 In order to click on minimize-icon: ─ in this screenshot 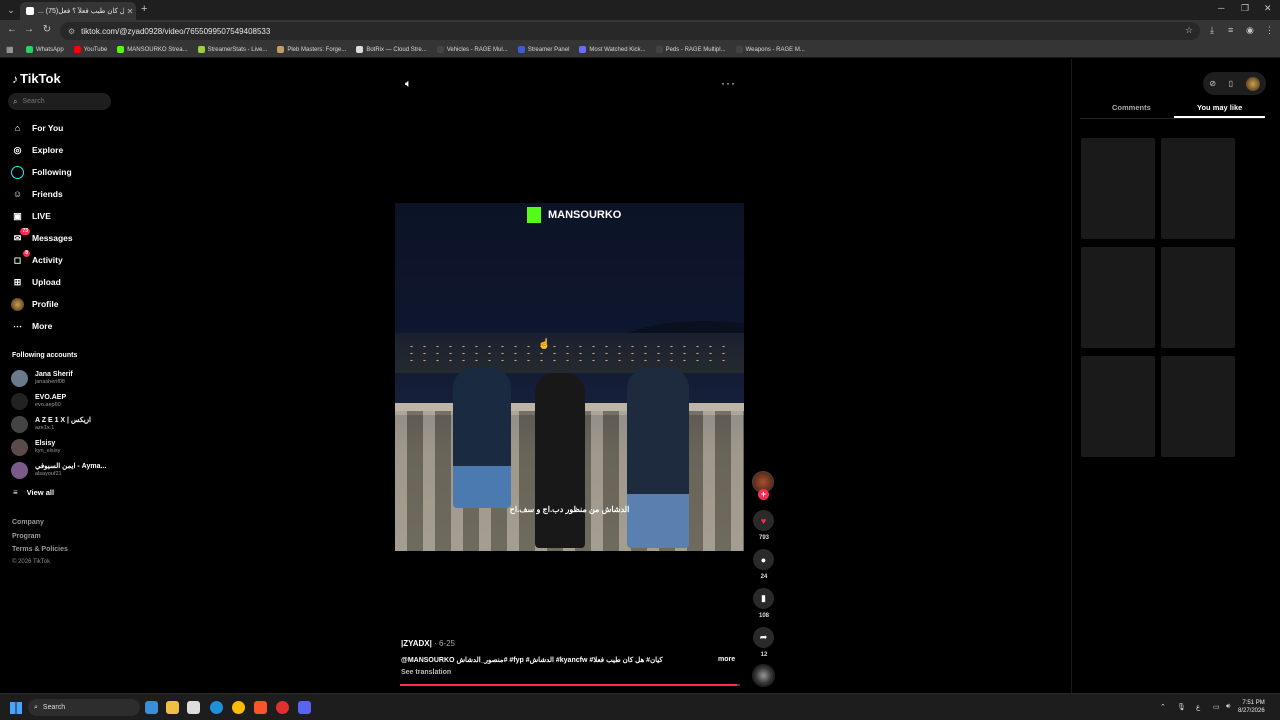, I will do `click(1221, 8)`.